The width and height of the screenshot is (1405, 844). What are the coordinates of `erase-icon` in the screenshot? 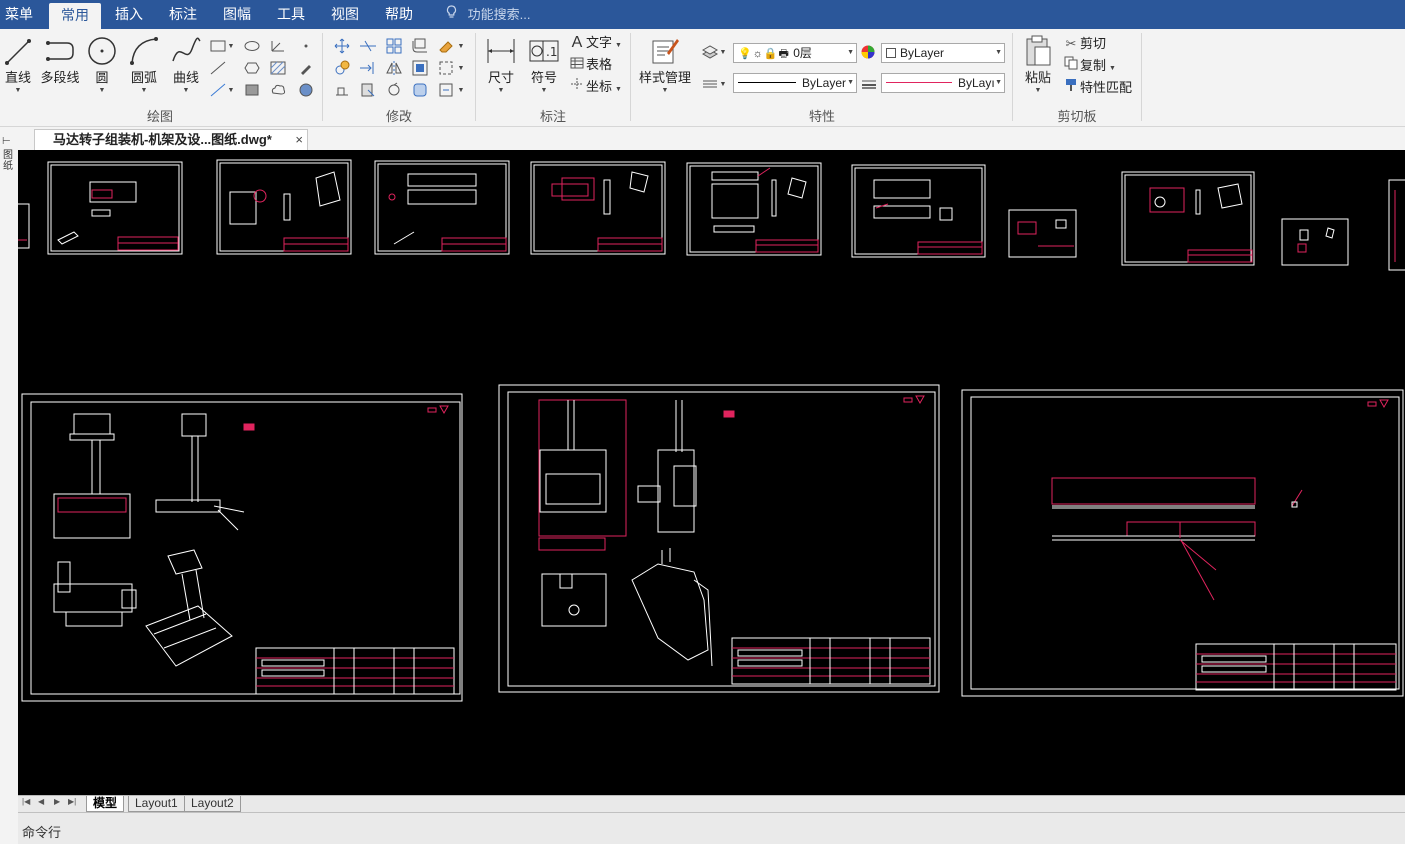 It's located at (446, 46).